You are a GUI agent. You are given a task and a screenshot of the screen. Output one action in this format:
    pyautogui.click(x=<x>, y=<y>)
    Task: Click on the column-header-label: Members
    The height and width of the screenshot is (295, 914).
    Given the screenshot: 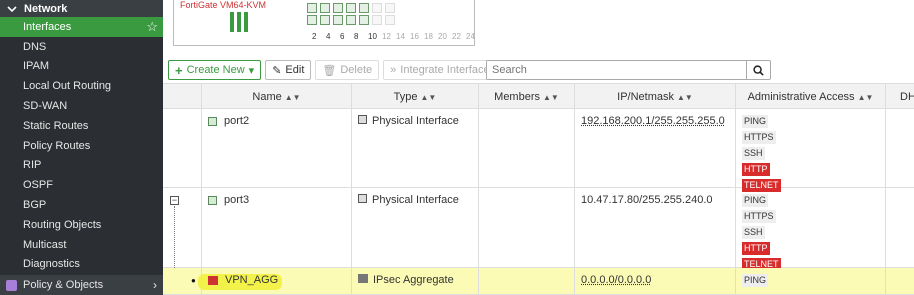 What is the action you would take?
    pyautogui.click(x=517, y=97)
    